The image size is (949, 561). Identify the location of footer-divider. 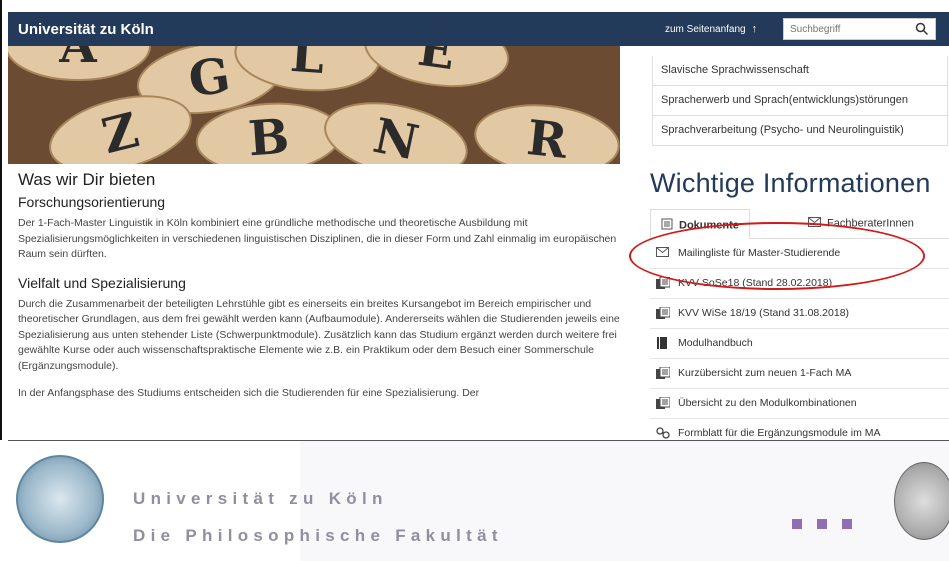
(478, 440).